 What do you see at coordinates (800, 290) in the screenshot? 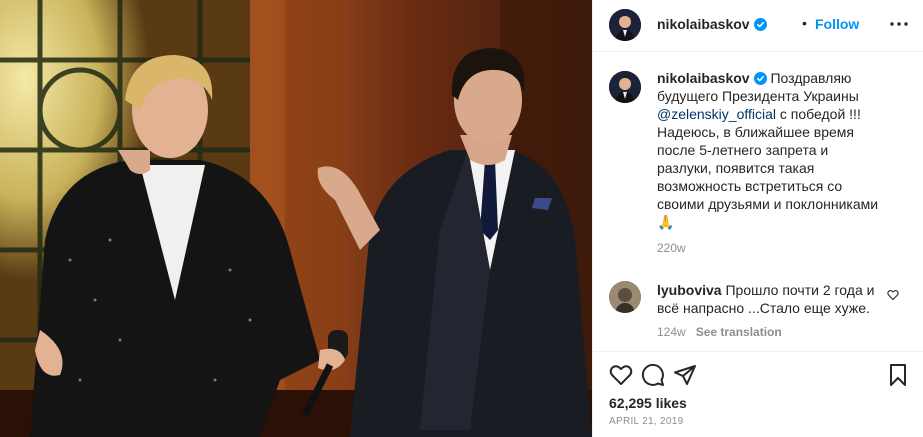
I see `comment-text: Прошло почти 2 года и` at bounding box center [800, 290].